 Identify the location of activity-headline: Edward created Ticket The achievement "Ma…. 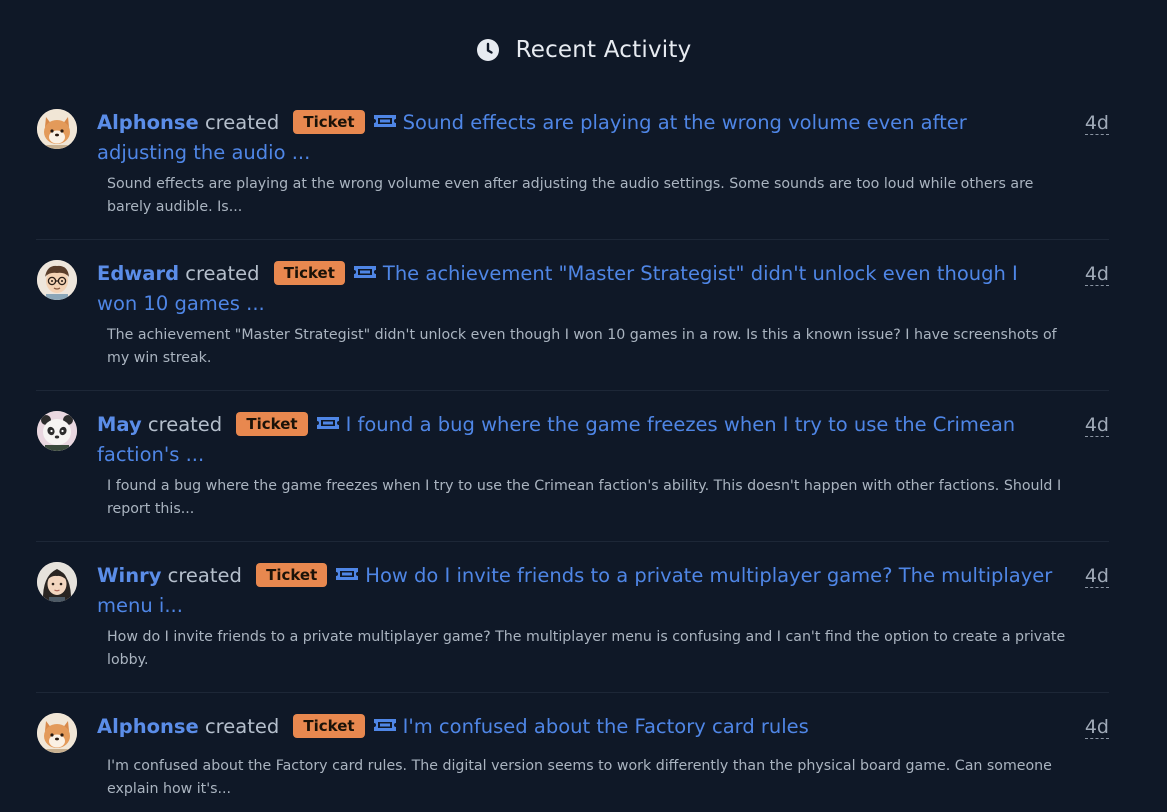
(577, 289).